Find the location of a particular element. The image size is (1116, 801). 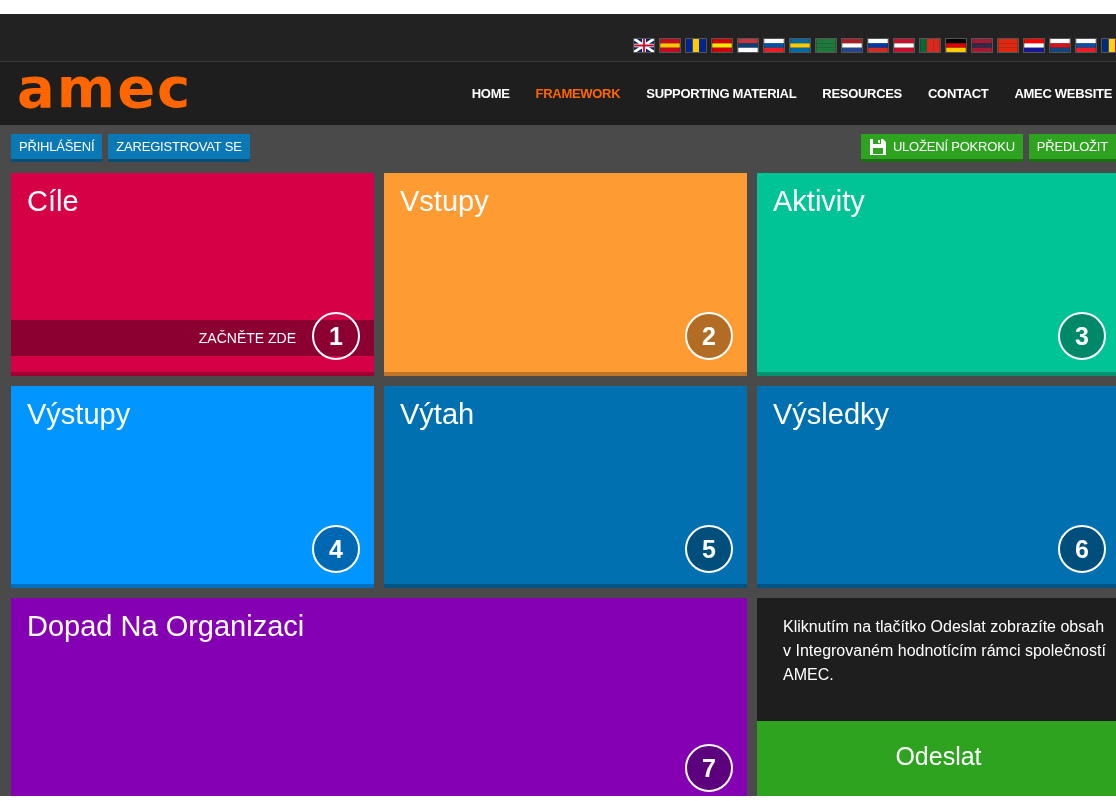

step-number: 3 is located at coordinates (1082, 336).